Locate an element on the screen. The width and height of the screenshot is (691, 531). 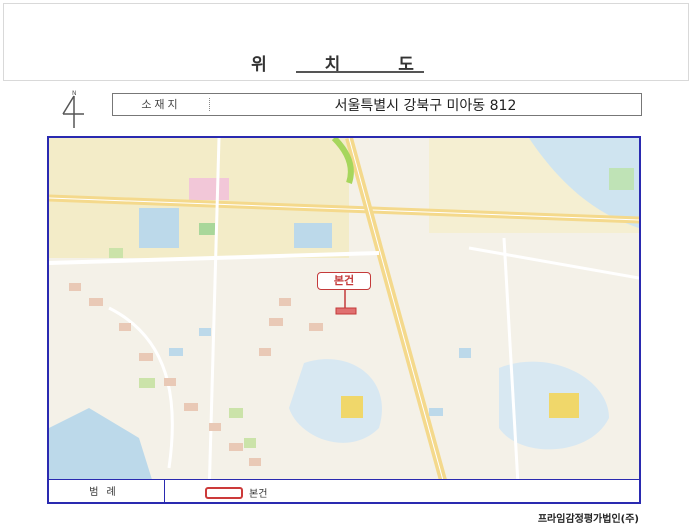
company-name: 프라임감정평가법인(주) is located at coordinates (588, 519).